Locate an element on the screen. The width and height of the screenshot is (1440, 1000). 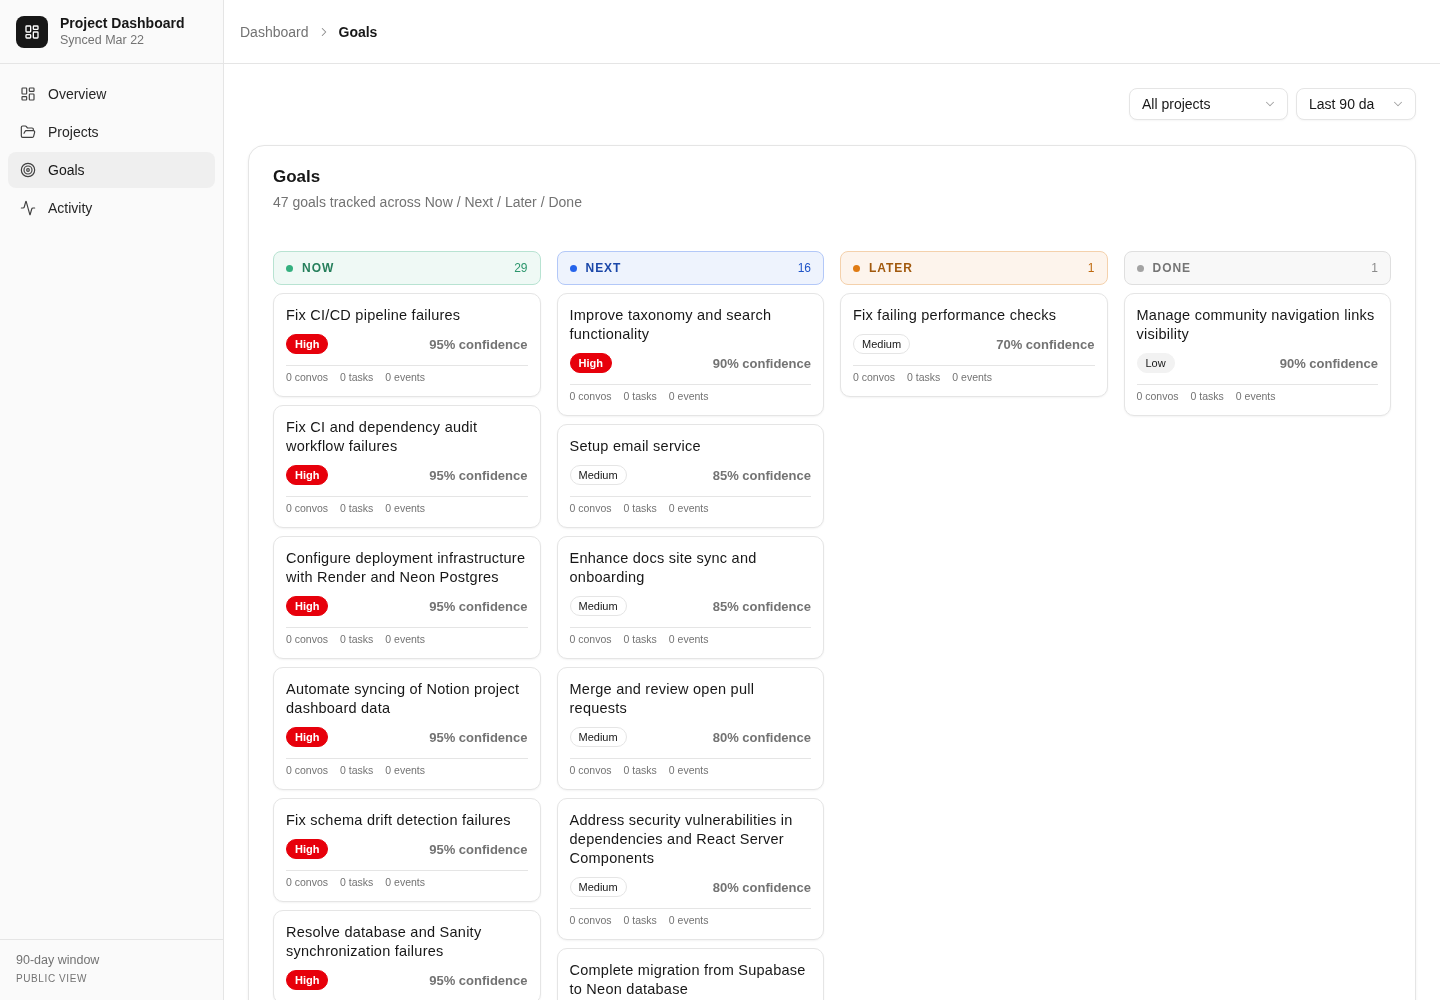
window-label: 90-day window is located at coordinates (58, 960).